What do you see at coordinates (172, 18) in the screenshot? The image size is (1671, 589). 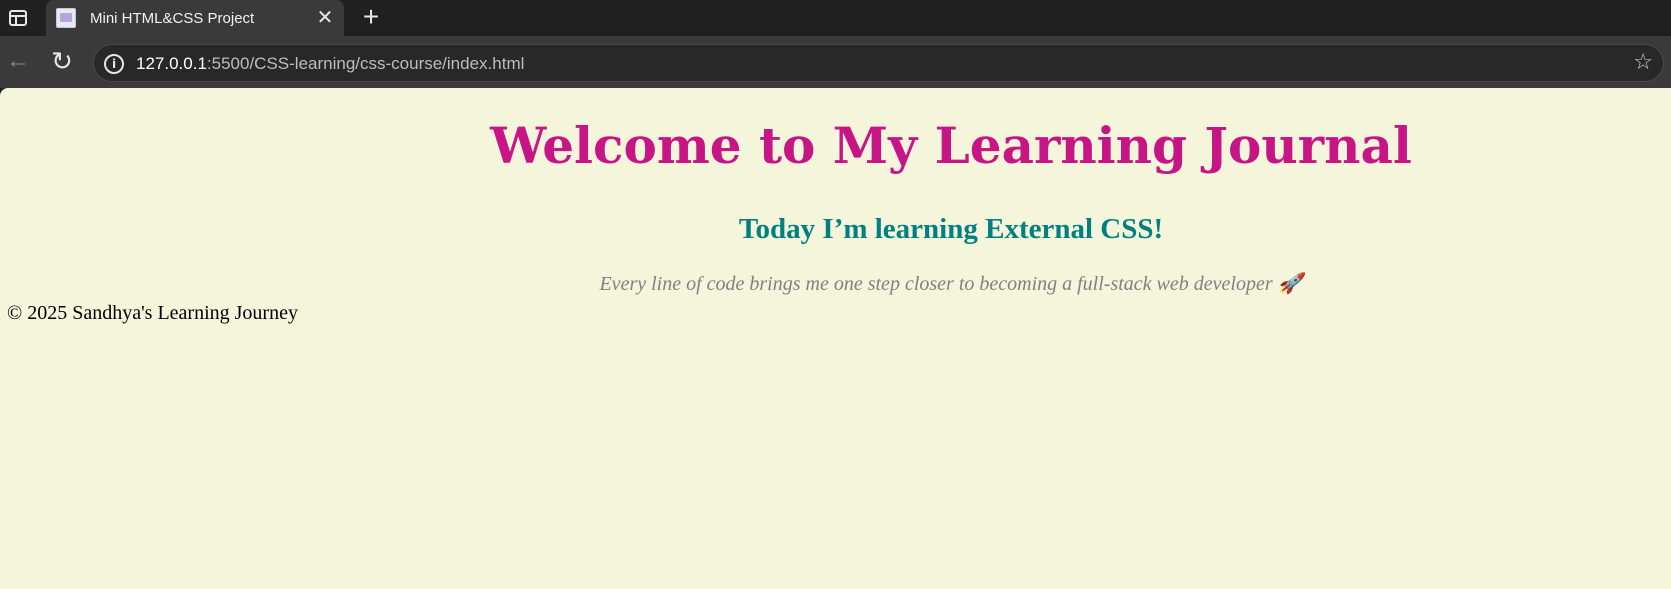 I see `tab-title: Mini HTML&CSS Project` at bounding box center [172, 18].